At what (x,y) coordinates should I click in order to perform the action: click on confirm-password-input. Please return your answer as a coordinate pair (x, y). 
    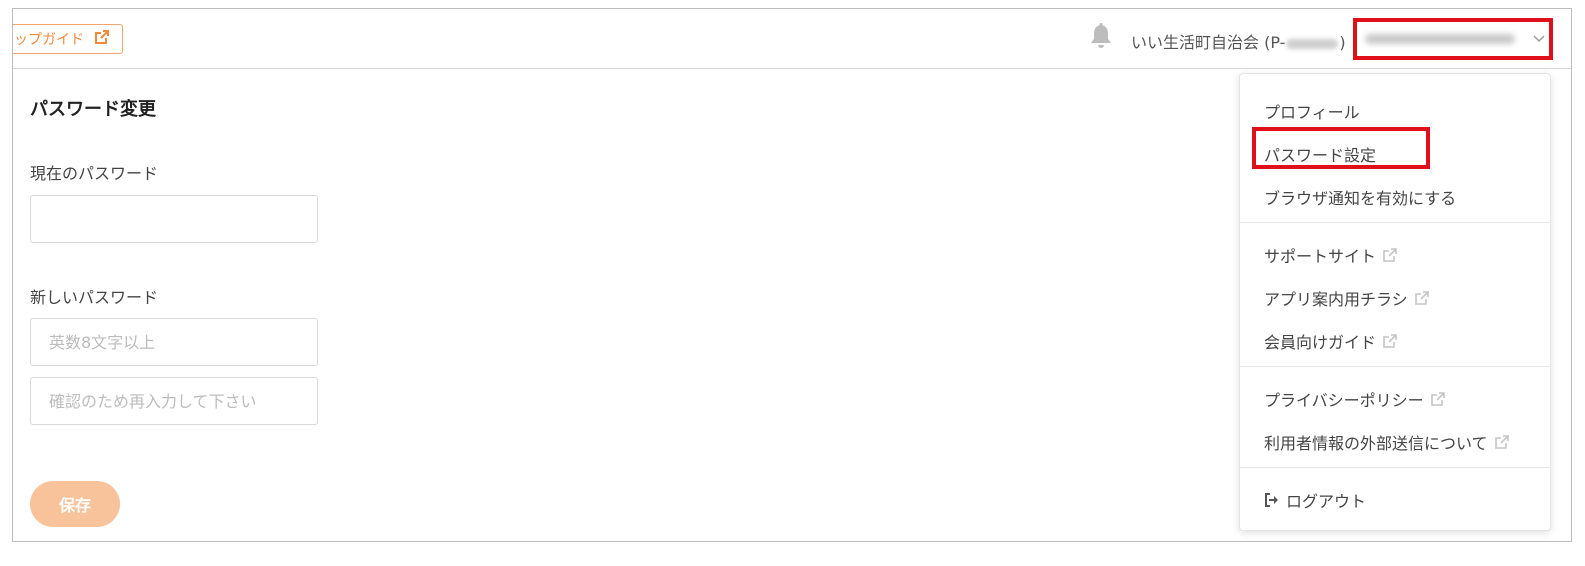
    Looking at the image, I should click on (174, 401).